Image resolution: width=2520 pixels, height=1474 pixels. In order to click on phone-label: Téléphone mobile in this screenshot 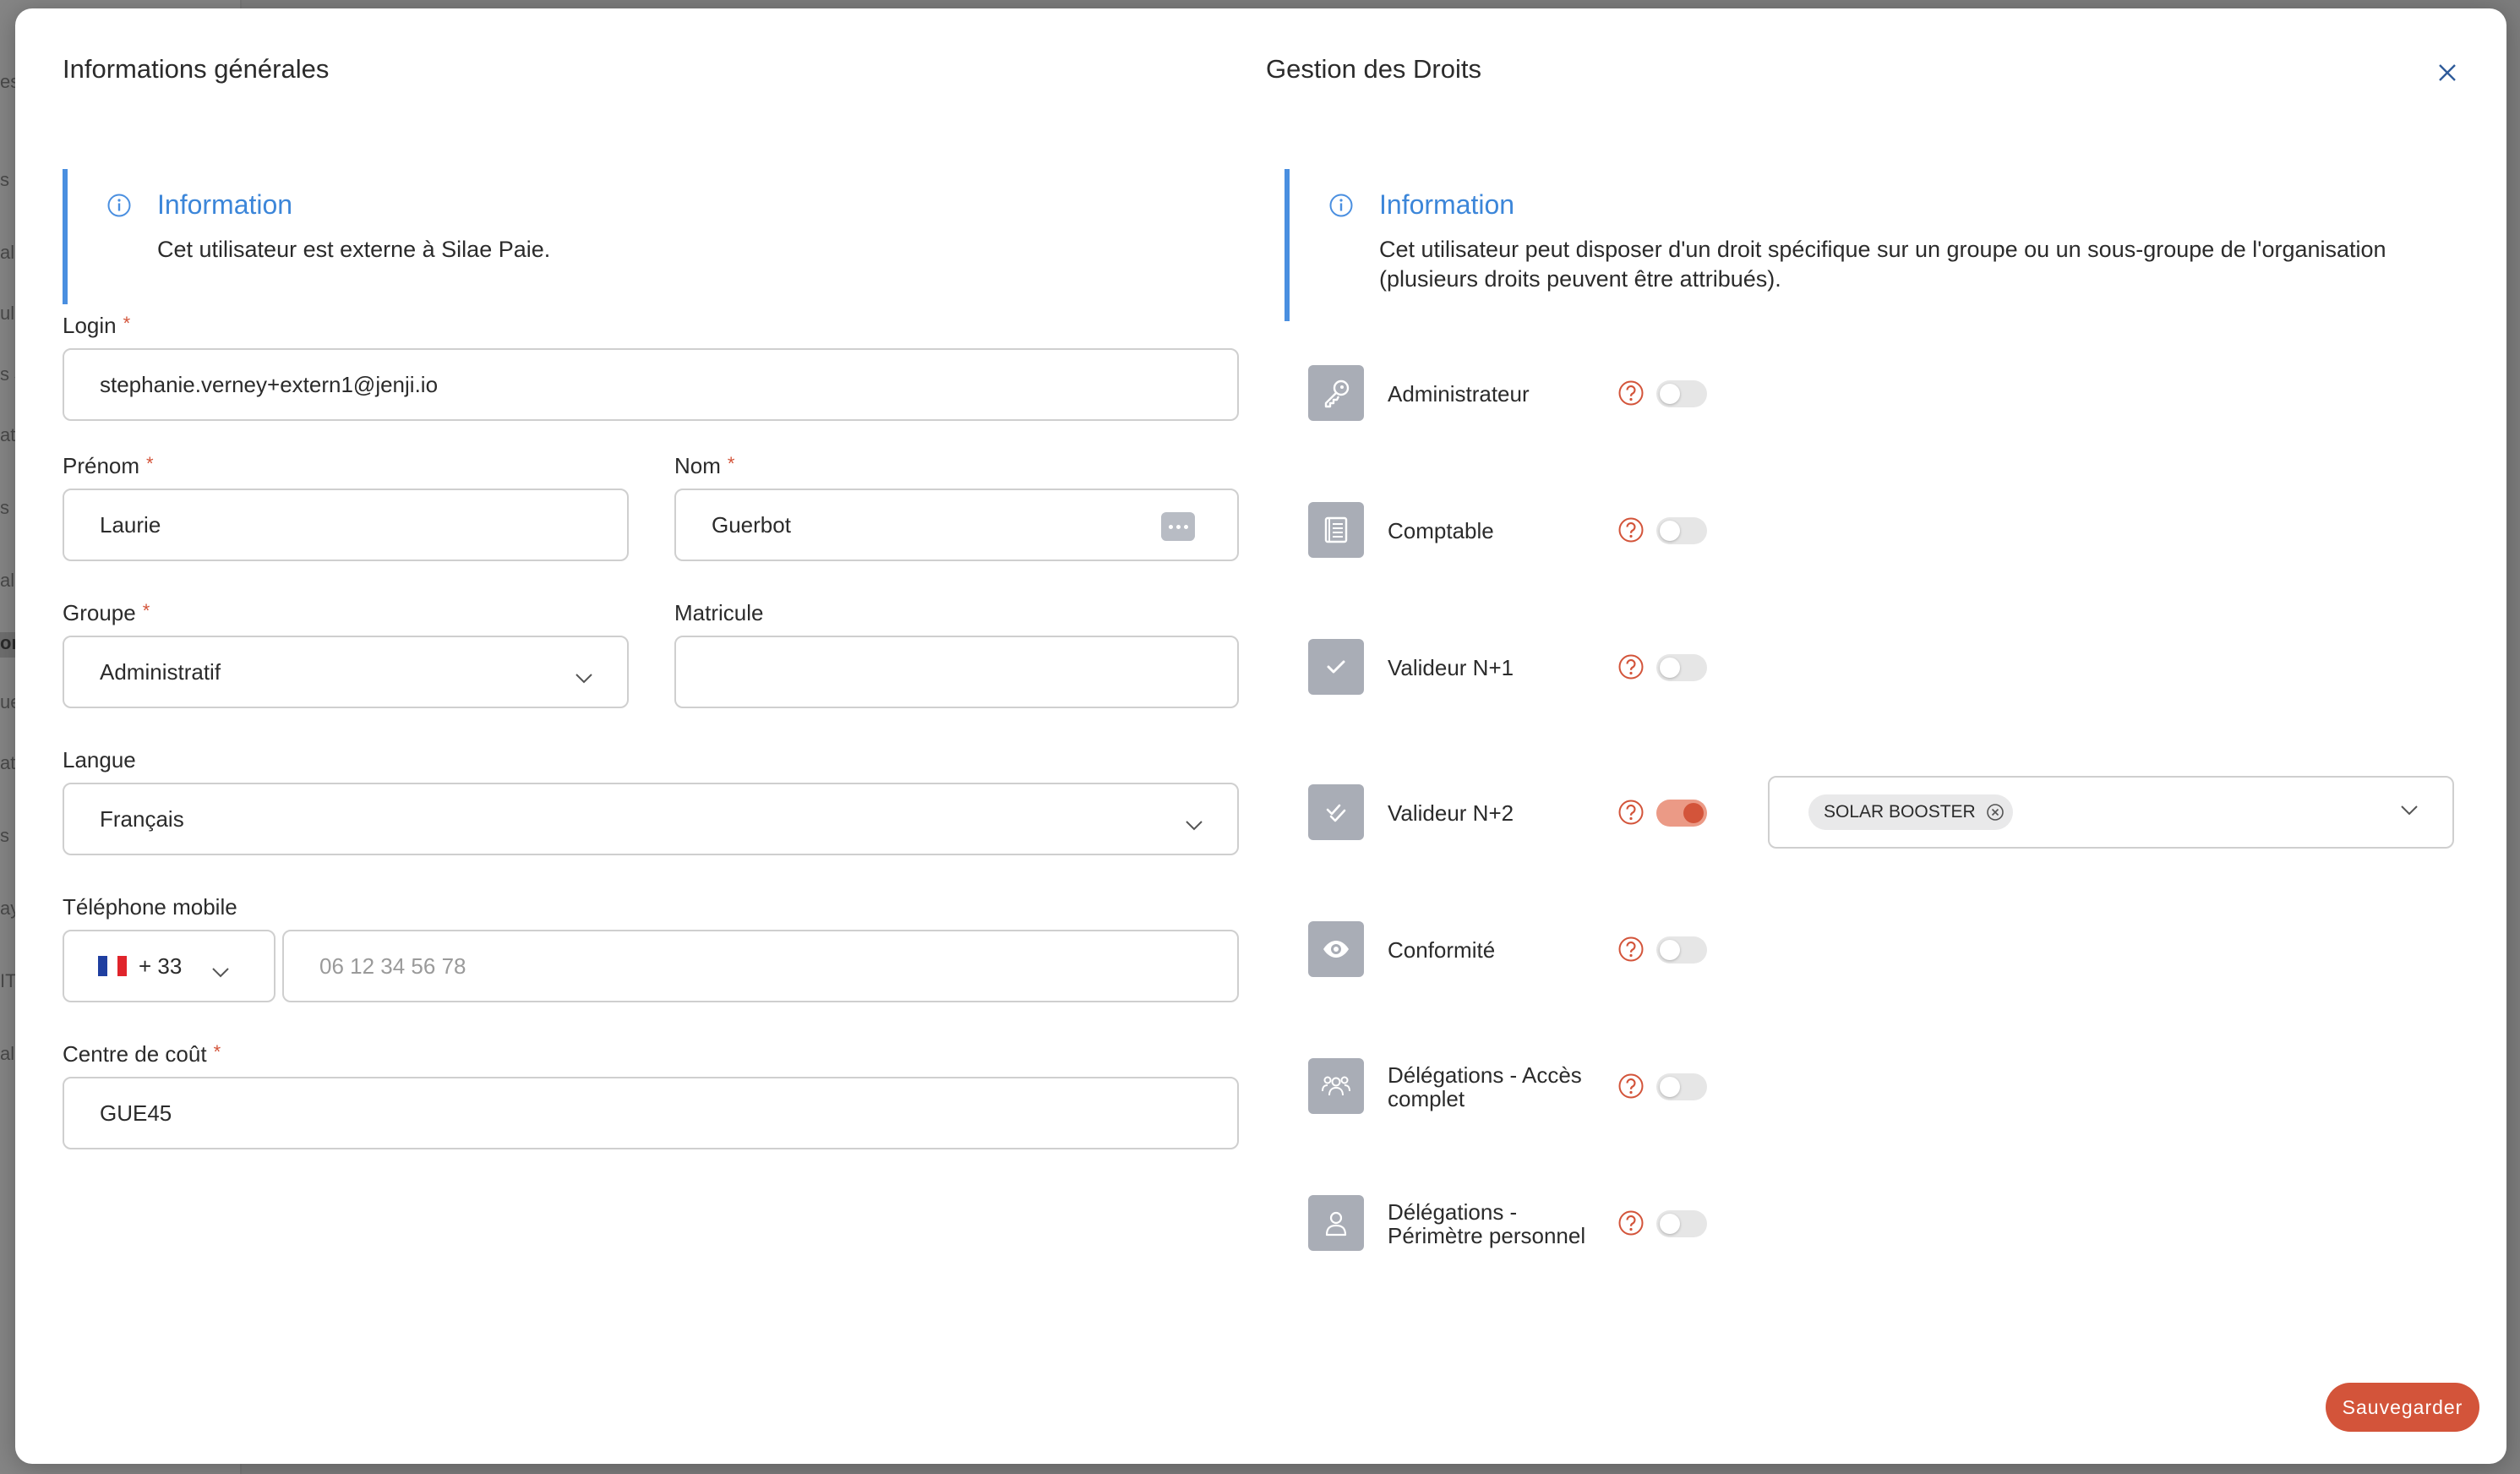, I will do `click(150, 907)`.